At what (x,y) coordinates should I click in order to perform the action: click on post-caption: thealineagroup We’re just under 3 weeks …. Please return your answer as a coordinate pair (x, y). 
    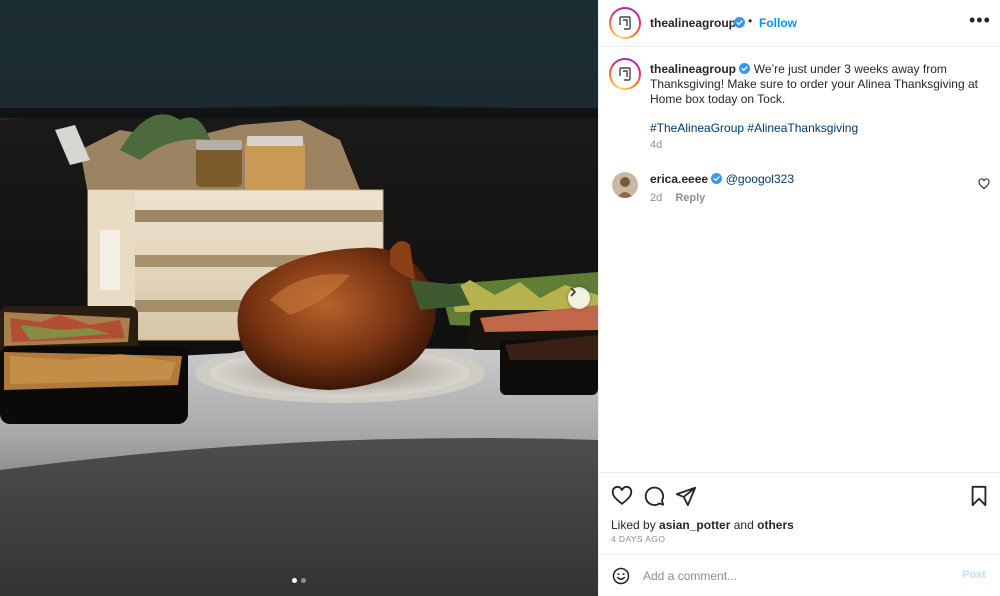
    Looking at the image, I should click on (820, 99).